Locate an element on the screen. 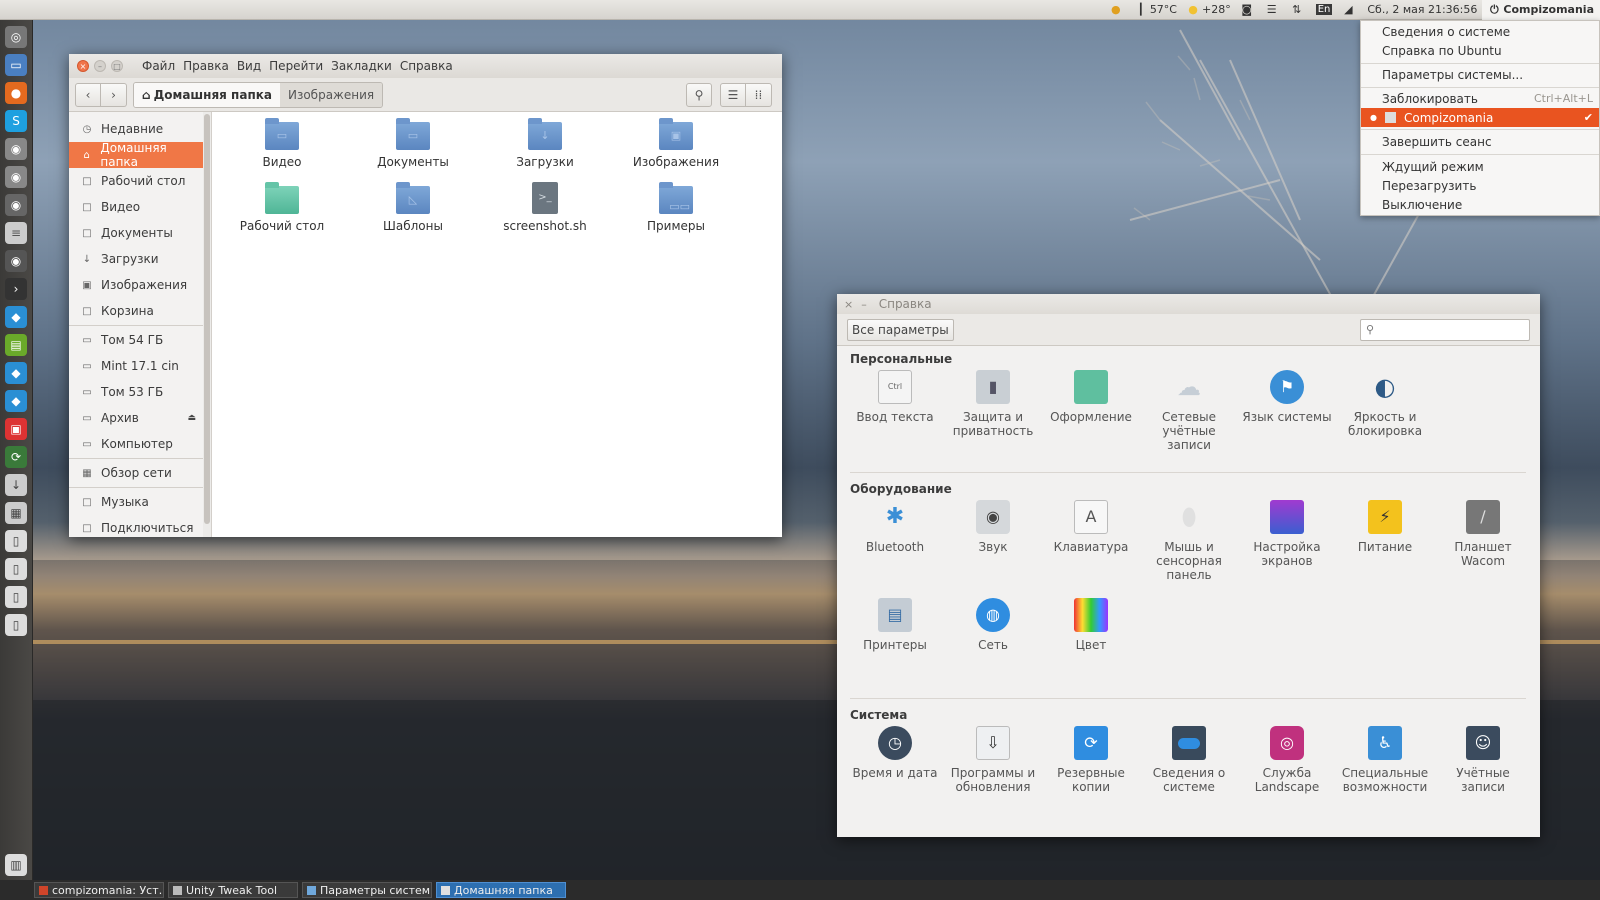 This screenshot has height=900, width=1600. record-indicator: ◙ is located at coordinates (1248, 10).